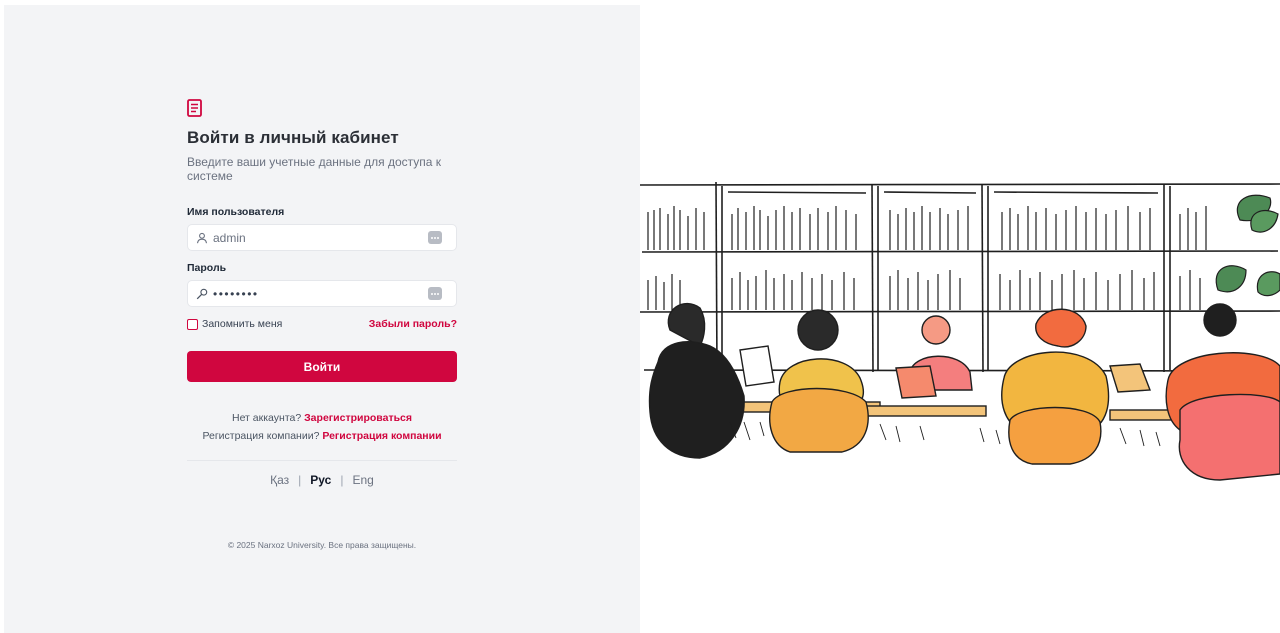 The image size is (1280, 633). I want to click on options-row: Запомнить меня Забыли пароль?, so click(322, 324).